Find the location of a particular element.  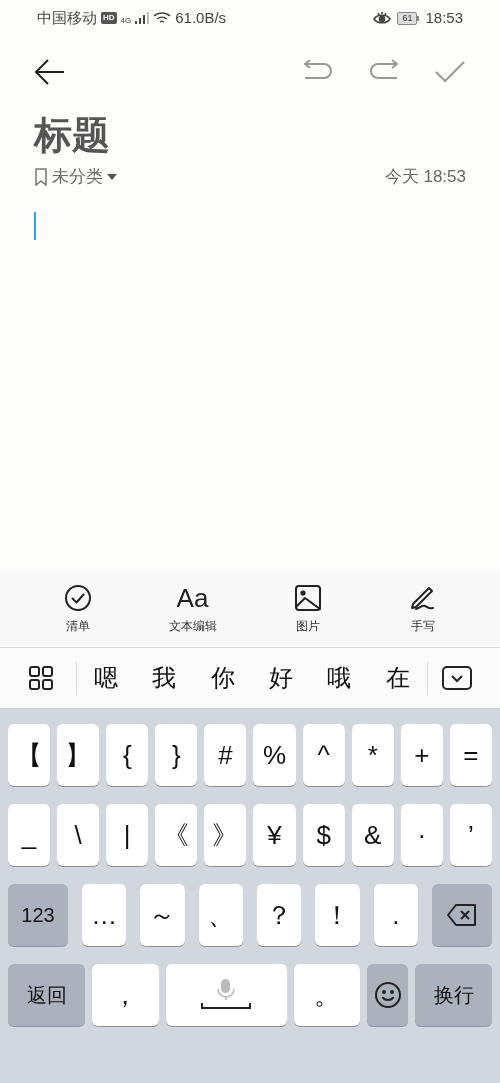

hide-keyboard-button is located at coordinates (457, 678).